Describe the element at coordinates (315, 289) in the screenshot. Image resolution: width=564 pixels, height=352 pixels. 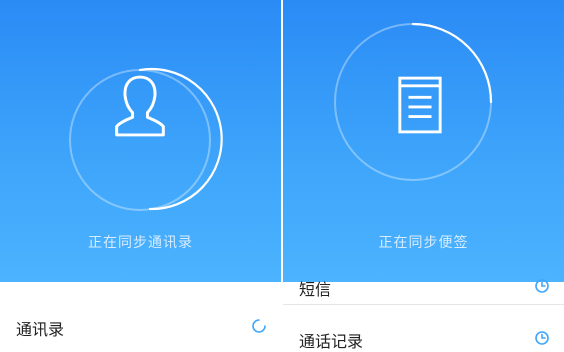
I see `list-item-label: 短信` at that location.